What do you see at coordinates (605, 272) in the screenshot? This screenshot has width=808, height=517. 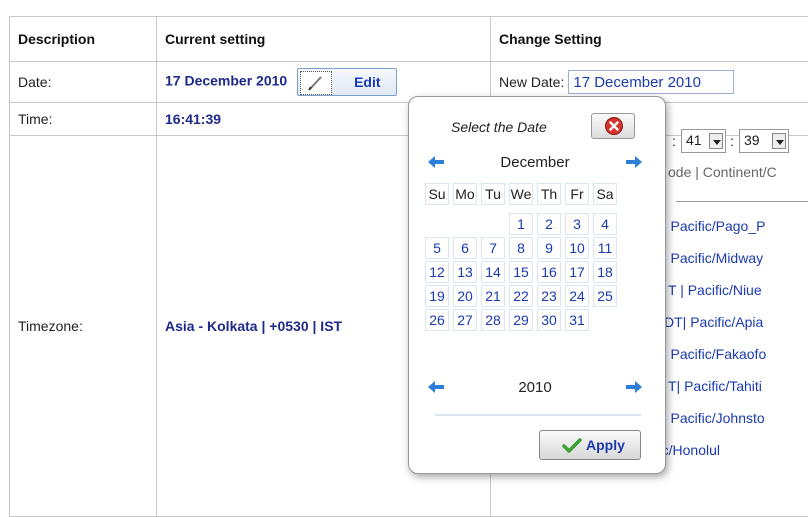 I see `calendar-day: 18` at bounding box center [605, 272].